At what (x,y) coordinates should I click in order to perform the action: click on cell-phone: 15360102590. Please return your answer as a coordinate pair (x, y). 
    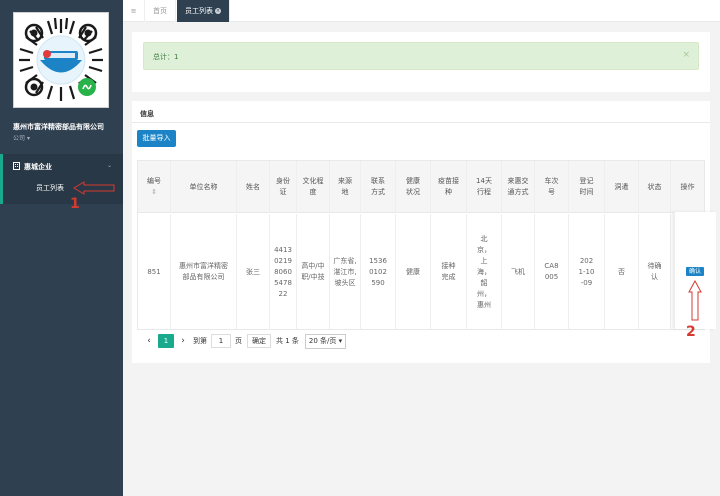
    Looking at the image, I should click on (378, 272).